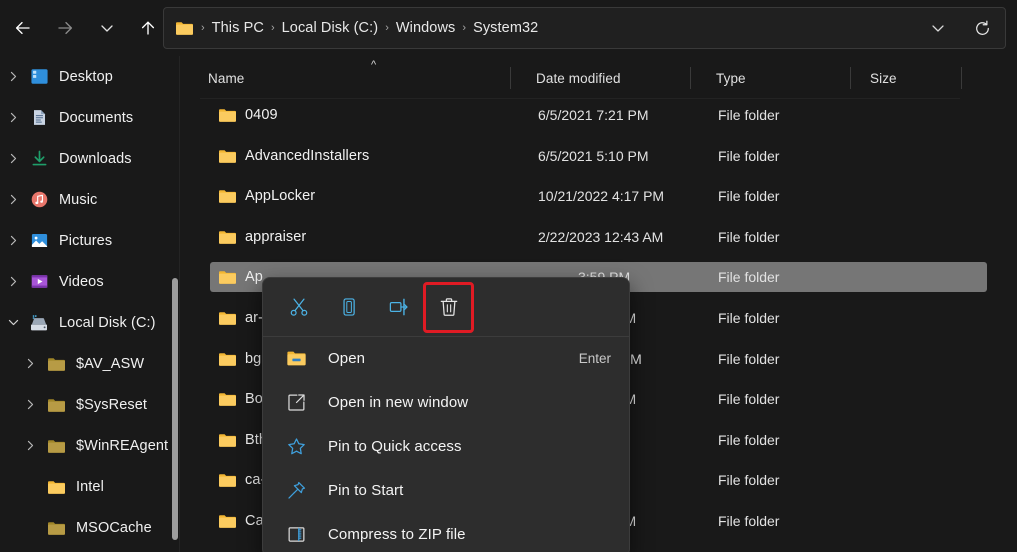 Image resolution: width=1017 pixels, height=552 pixels. Describe the element at coordinates (148, 28) in the screenshot. I see `up-button` at that location.